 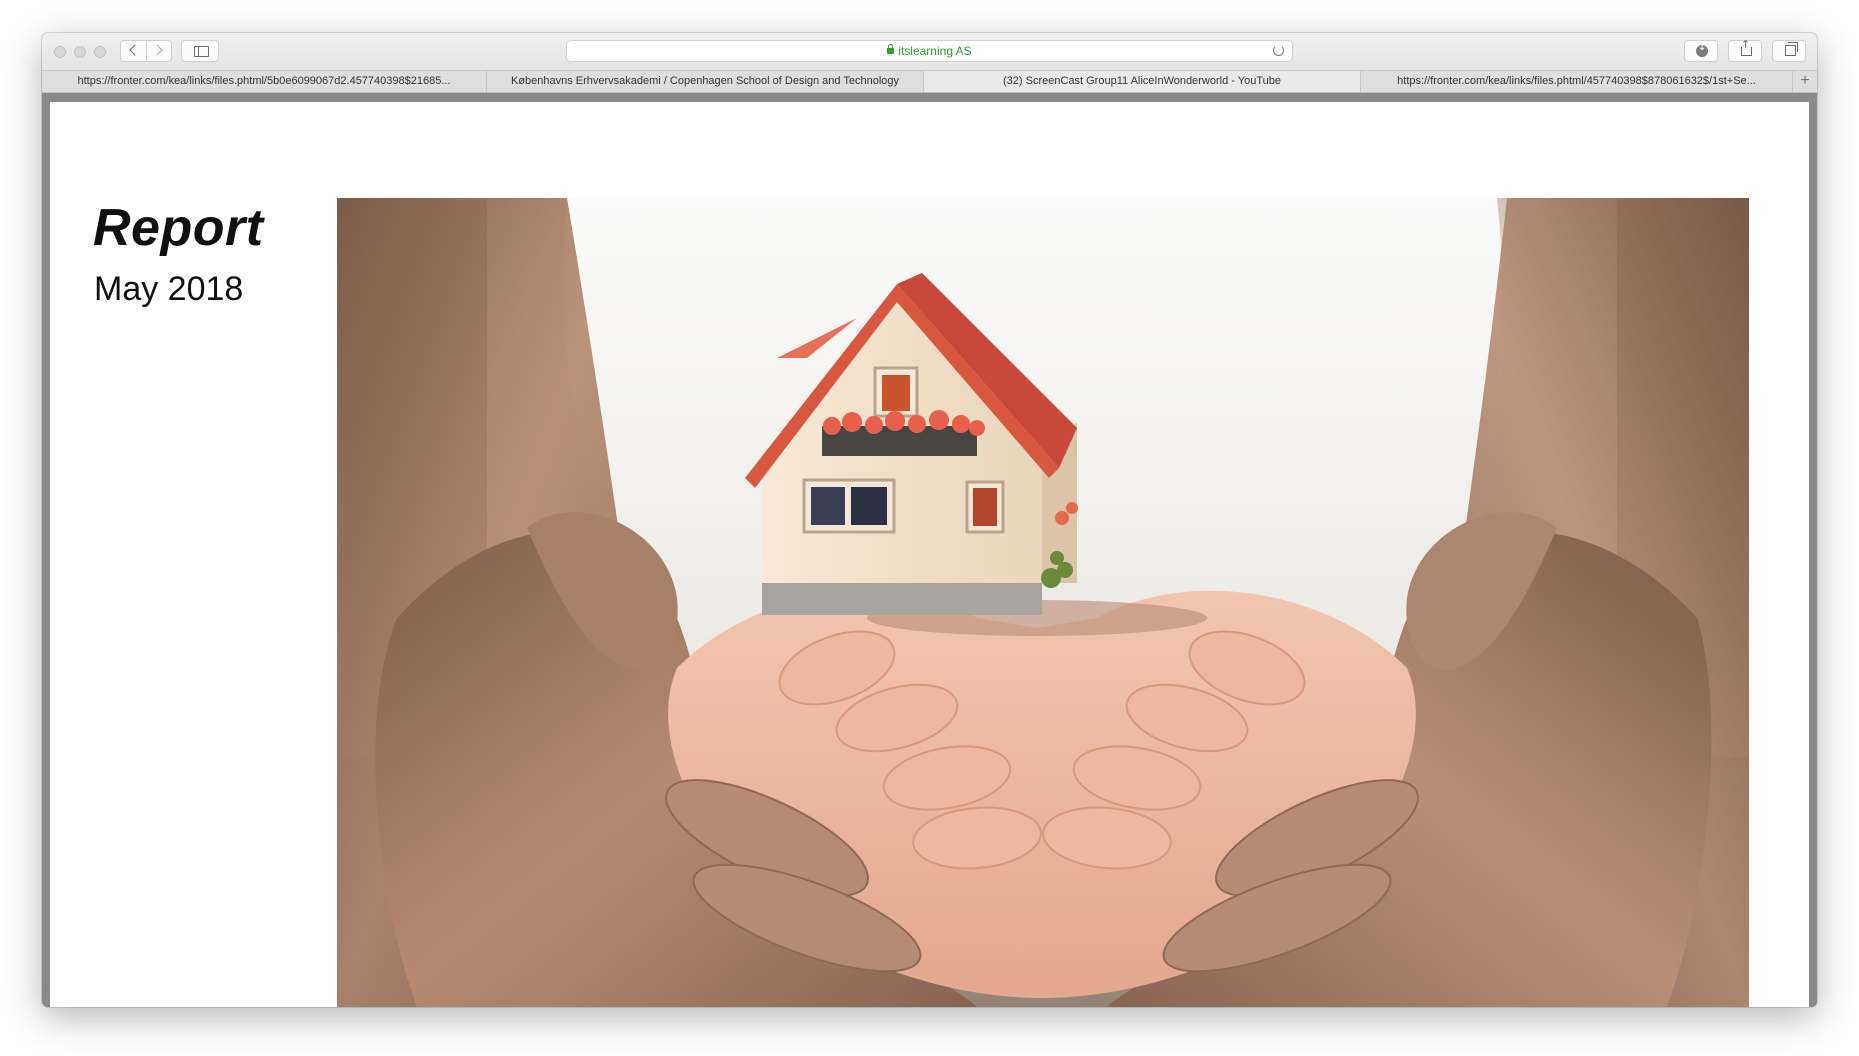 I want to click on history-nav, so click(x=146, y=51).